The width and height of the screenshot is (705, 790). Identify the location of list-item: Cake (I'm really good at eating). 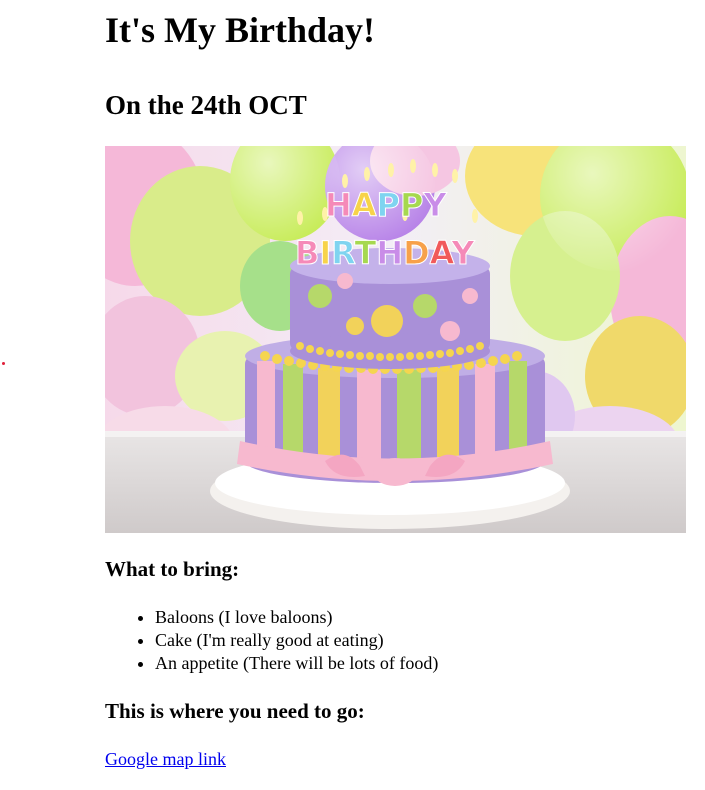
(421, 640).